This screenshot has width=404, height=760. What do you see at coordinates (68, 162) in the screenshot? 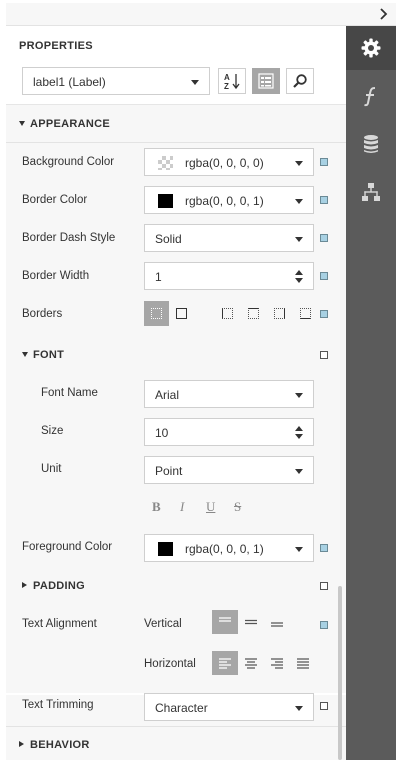
I see `background-color-label: Background Color` at bounding box center [68, 162].